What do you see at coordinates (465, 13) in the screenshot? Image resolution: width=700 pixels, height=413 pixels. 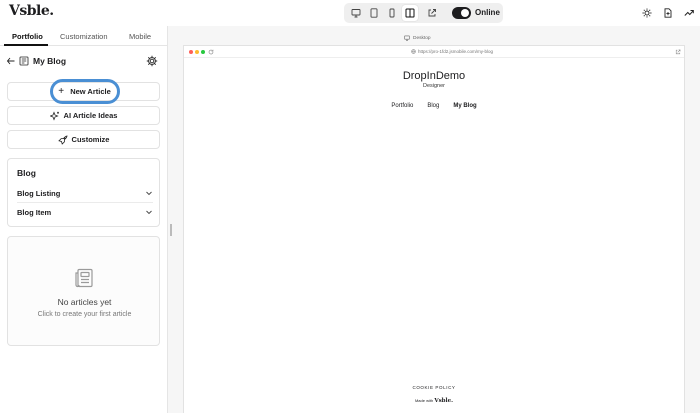 I see `toggle-knob` at bounding box center [465, 13].